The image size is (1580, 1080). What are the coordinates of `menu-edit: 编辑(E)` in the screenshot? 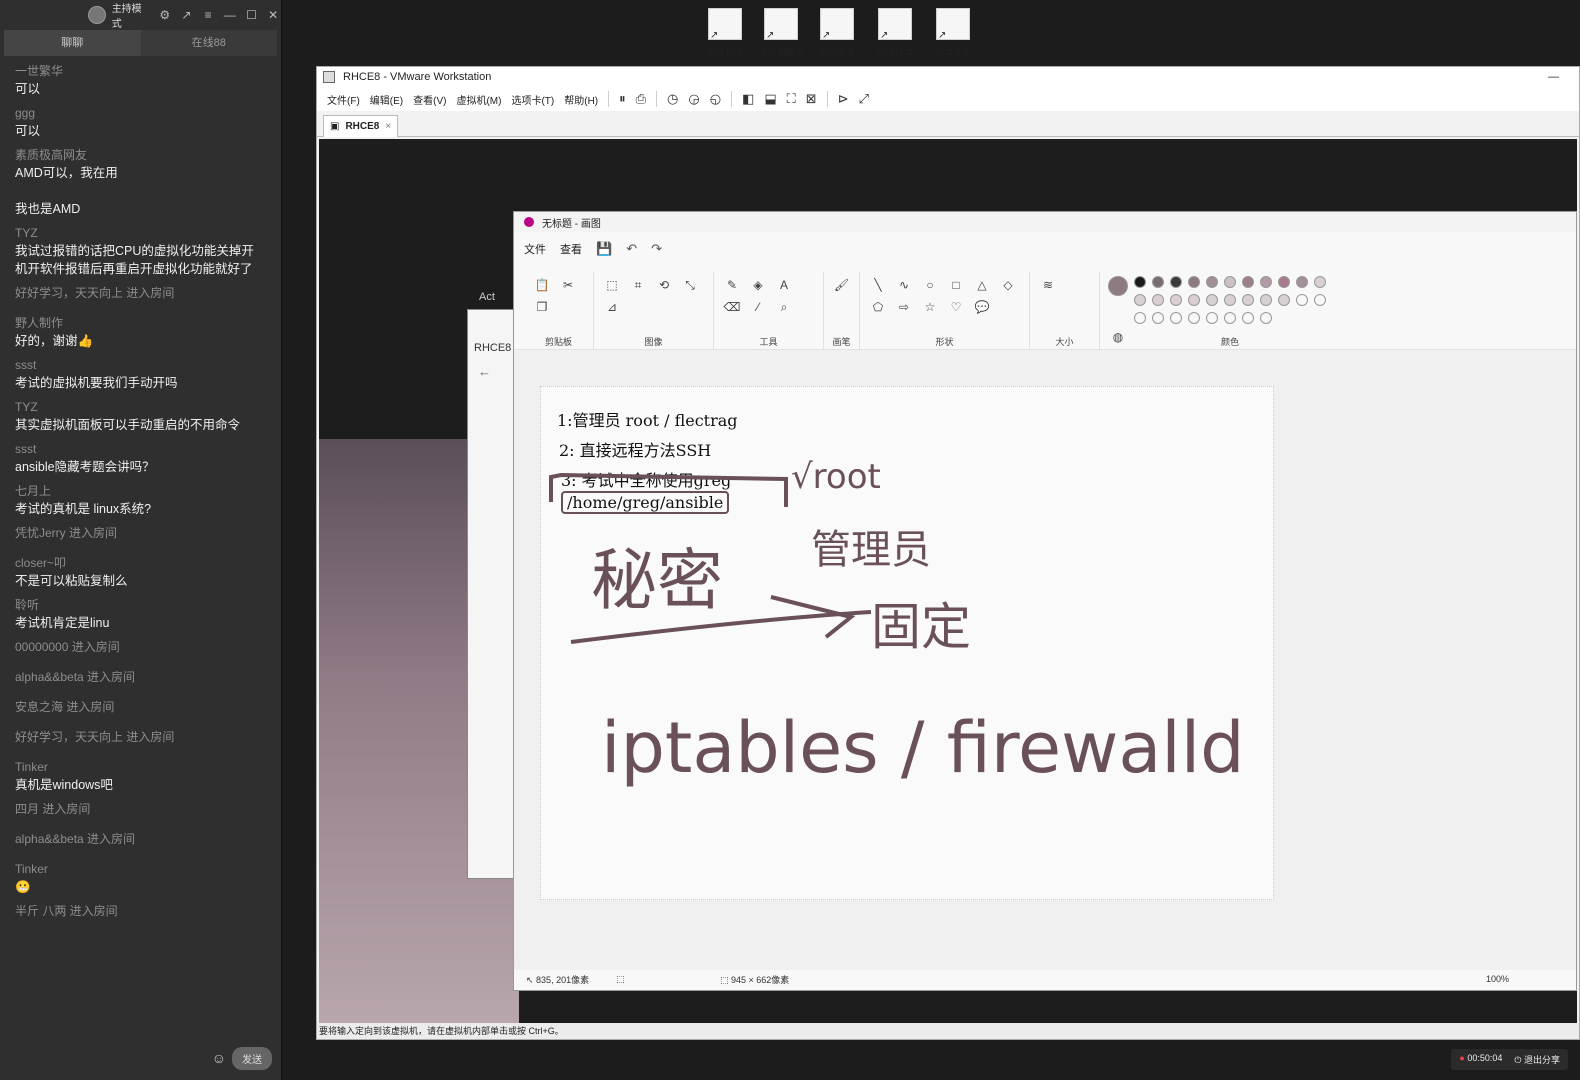 It's located at (386, 99).